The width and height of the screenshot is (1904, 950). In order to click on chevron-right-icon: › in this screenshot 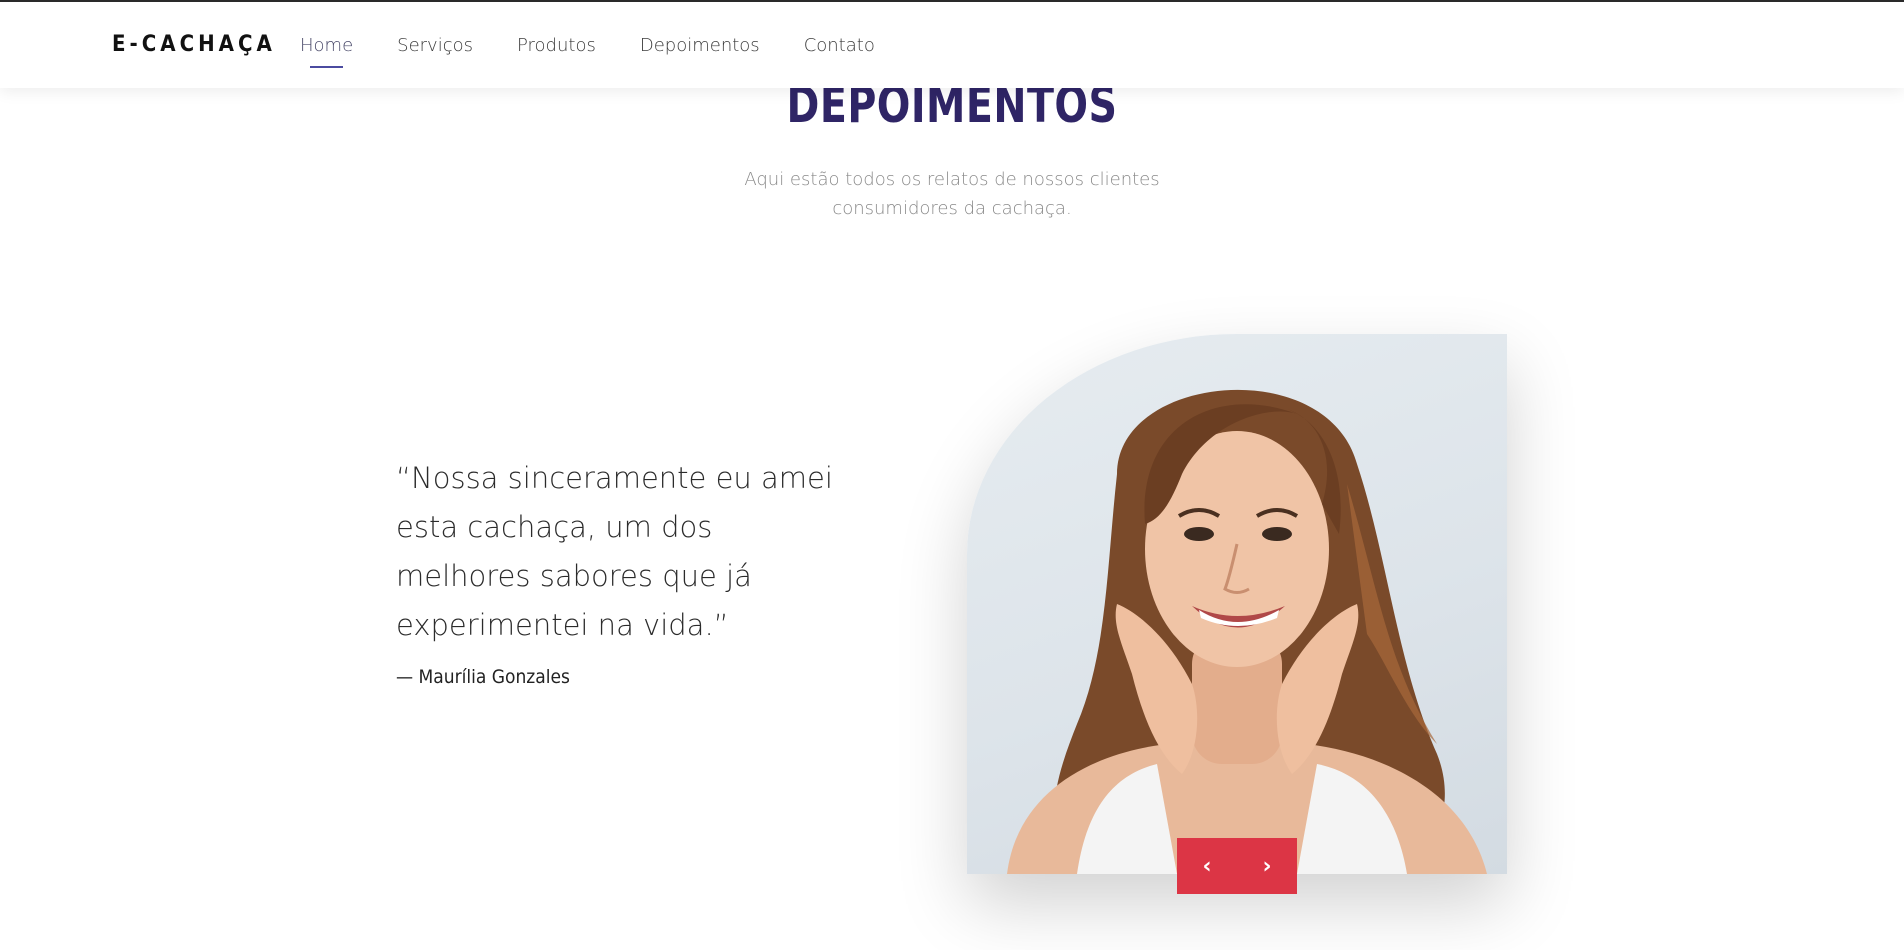, I will do `click(1267, 866)`.